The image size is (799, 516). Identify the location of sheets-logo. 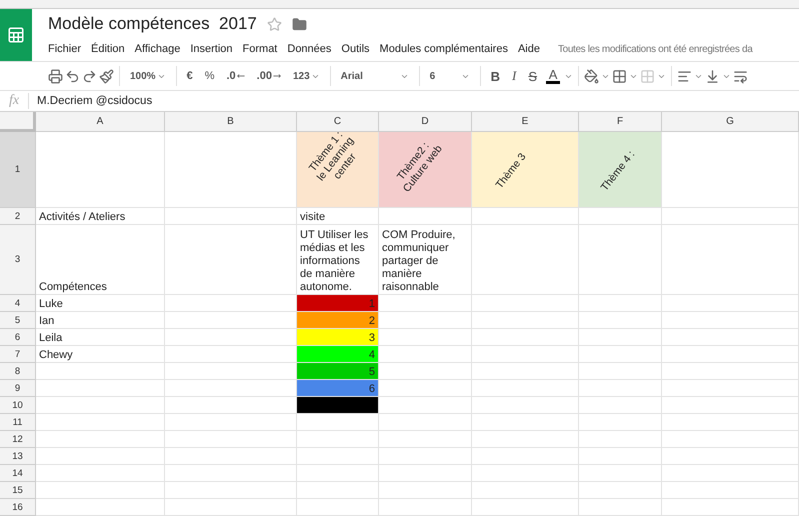
(16, 35).